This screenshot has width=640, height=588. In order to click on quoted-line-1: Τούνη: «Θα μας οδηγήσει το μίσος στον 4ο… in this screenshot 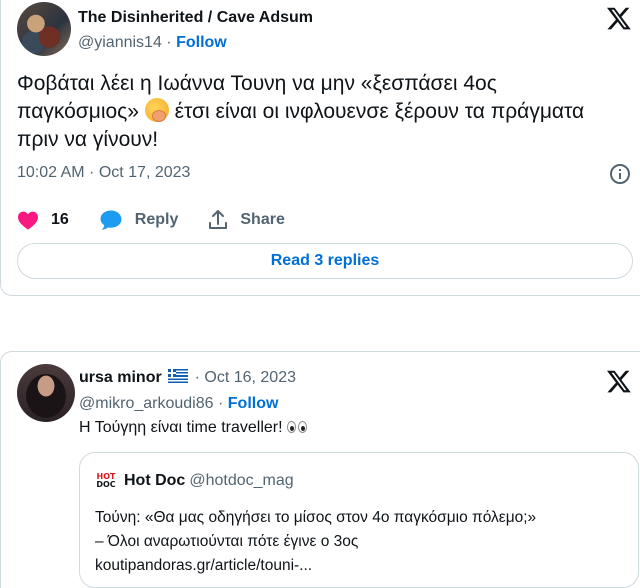, I will do `click(316, 517)`.